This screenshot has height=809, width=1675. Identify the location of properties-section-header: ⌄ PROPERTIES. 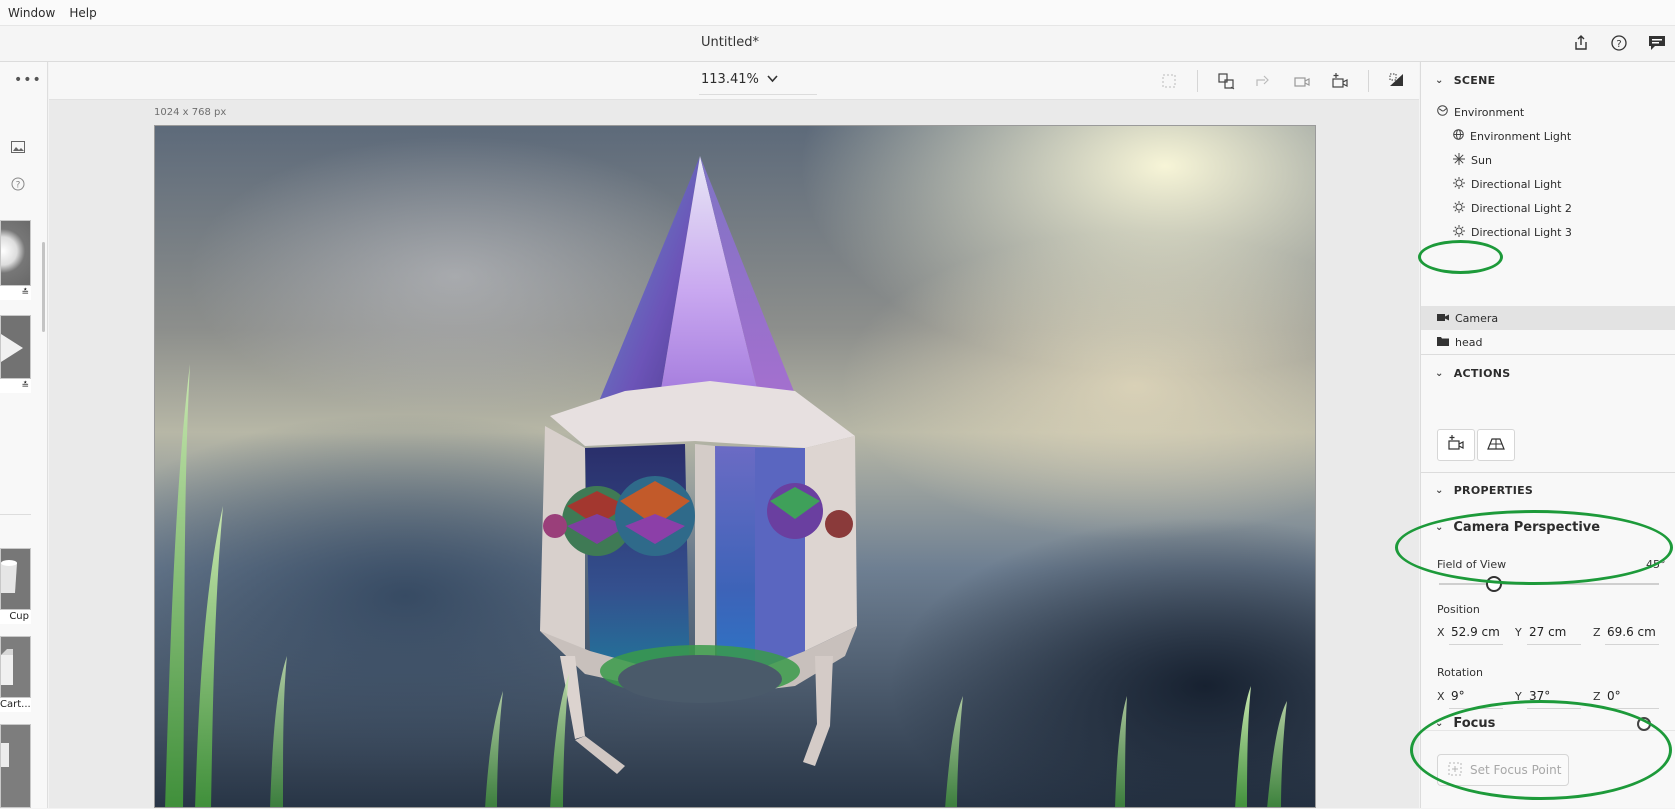
(1484, 490).